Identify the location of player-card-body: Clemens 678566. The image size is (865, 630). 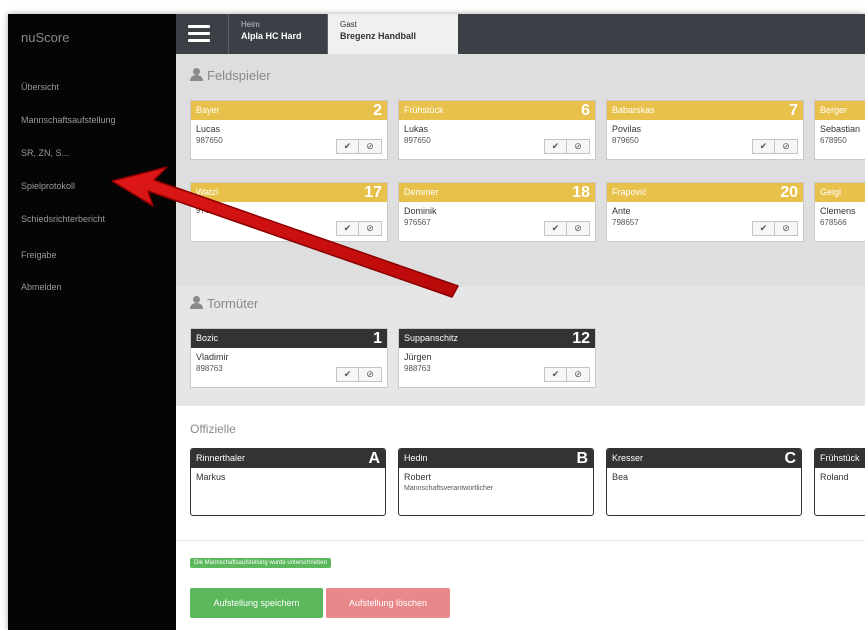
(840, 221).